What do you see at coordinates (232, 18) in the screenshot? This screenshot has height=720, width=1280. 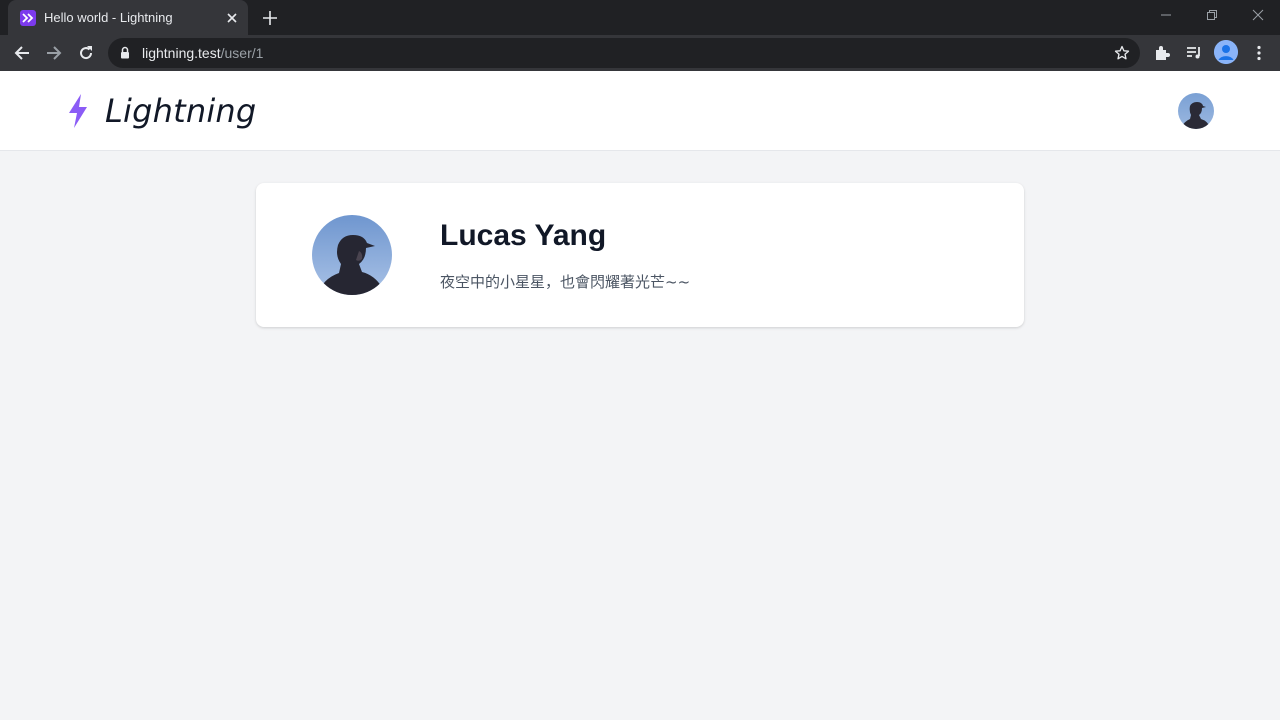 I see `close-icon` at bounding box center [232, 18].